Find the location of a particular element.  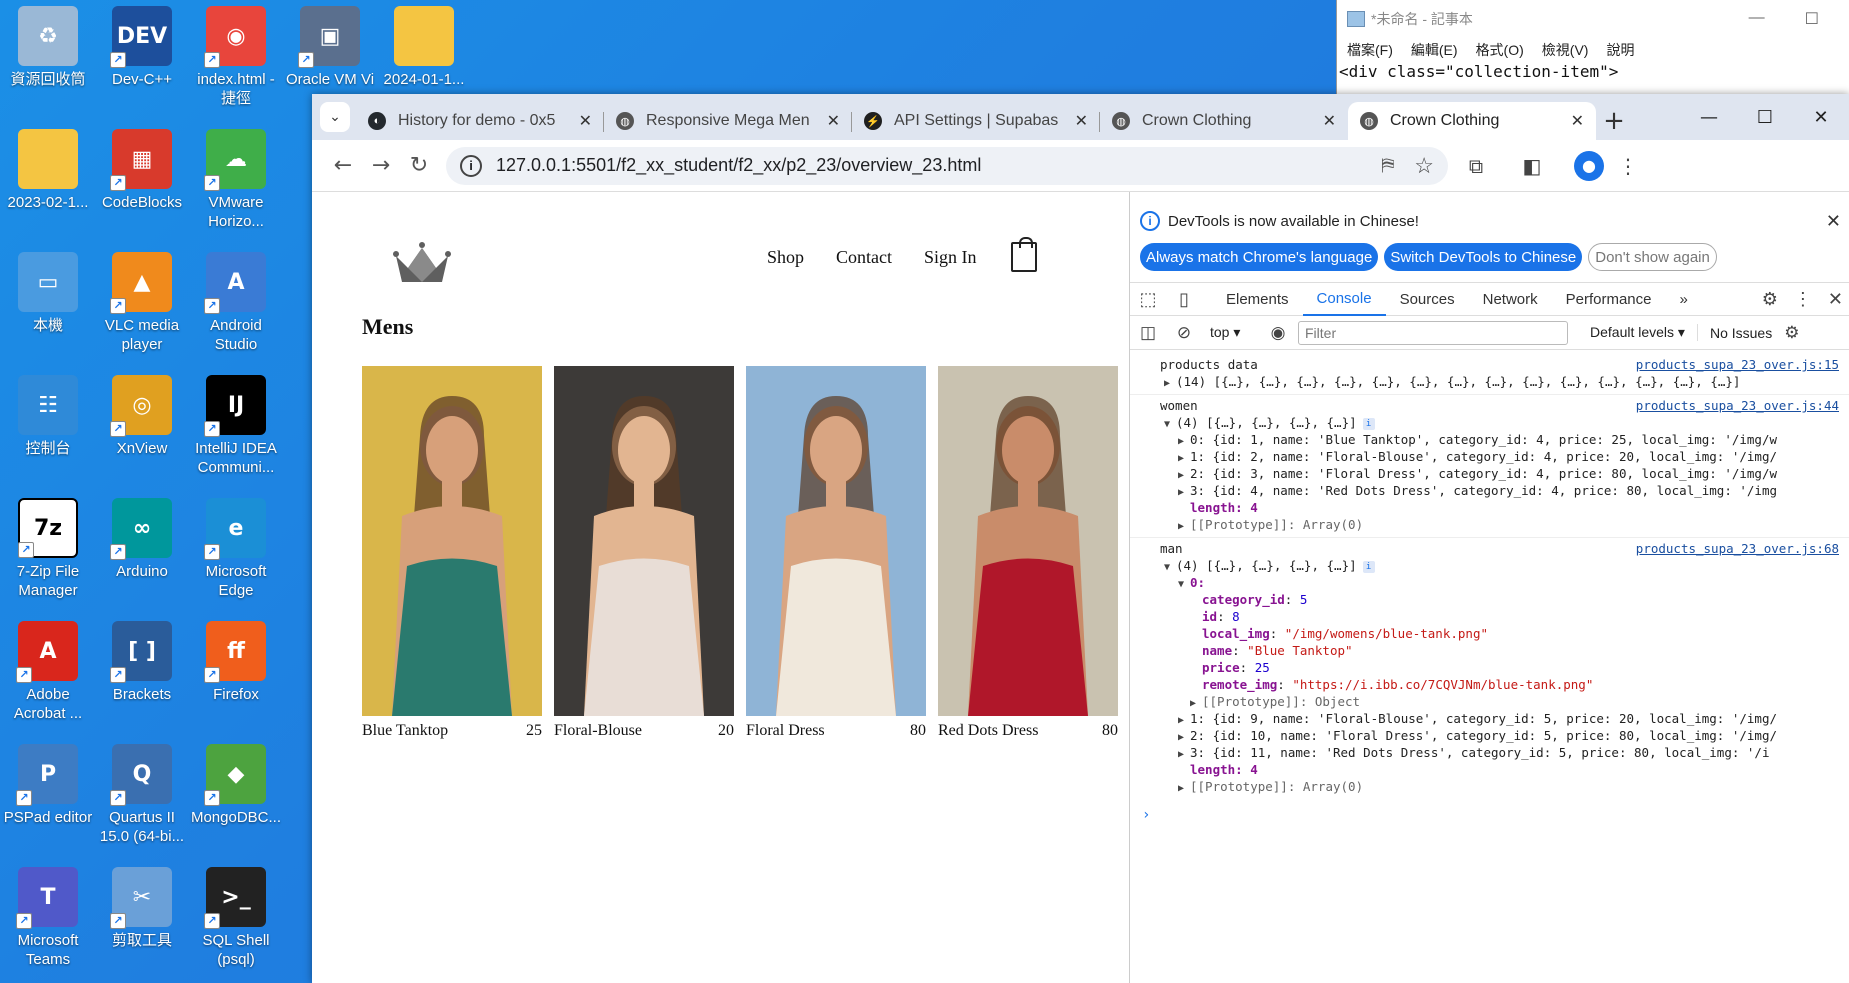

new-tab-button: + is located at coordinates (1614, 121).